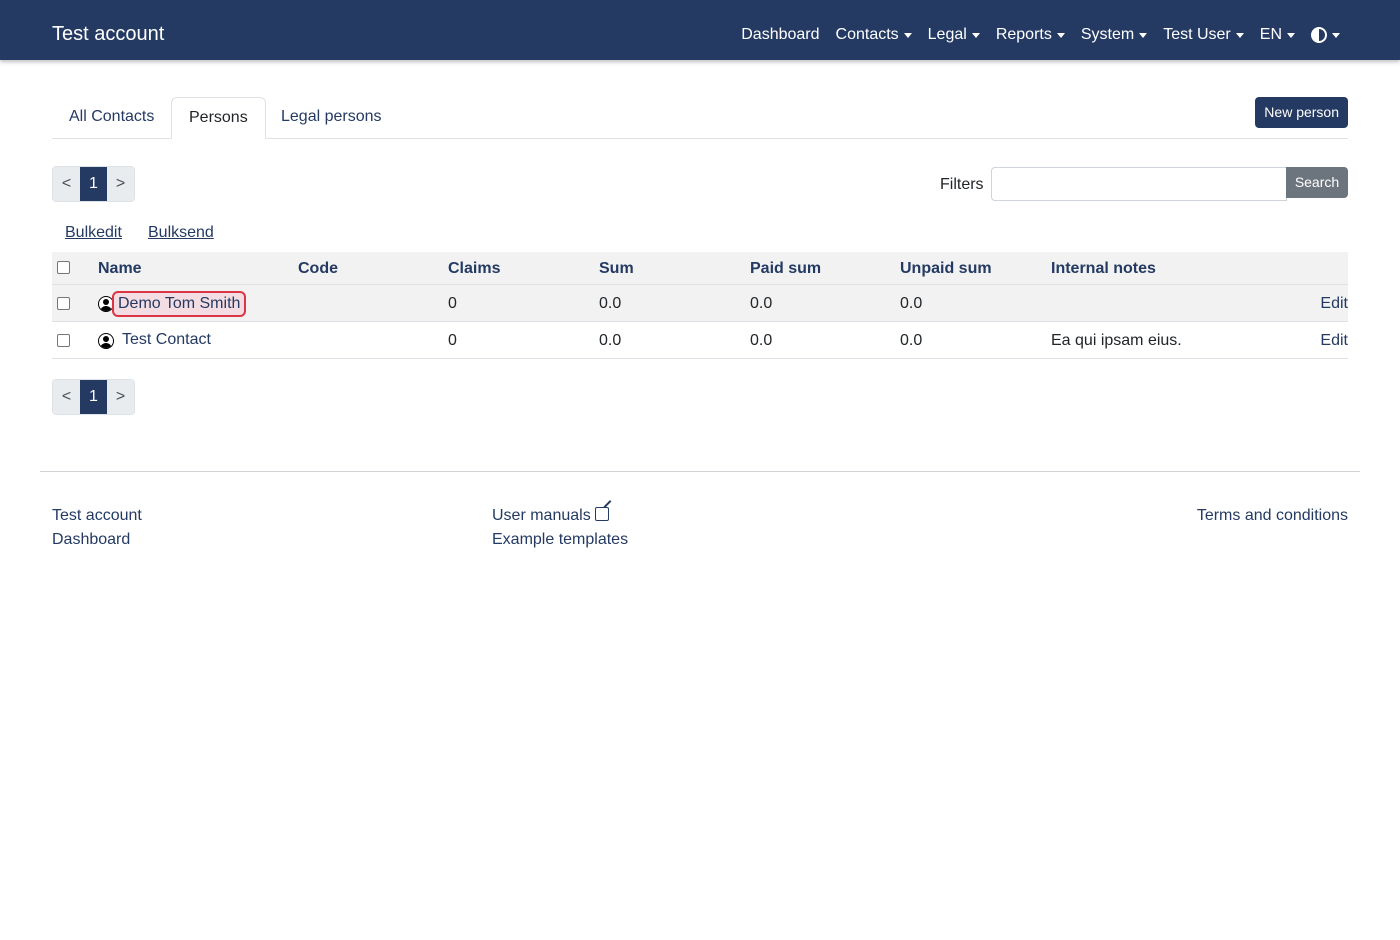 The height and width of the screenshot is (940, 1400). Describe the element at coordinates (63, 267) in the screenshot. I see `select-all-checkbox` at that location.